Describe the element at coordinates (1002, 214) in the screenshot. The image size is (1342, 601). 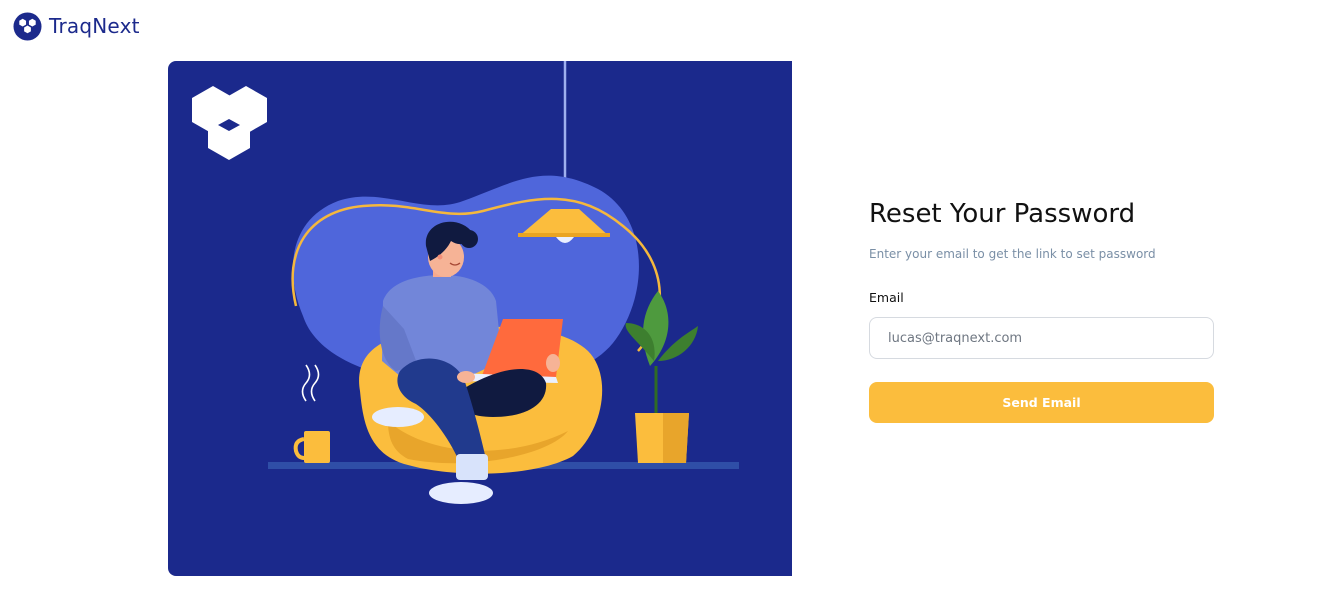
I see `page-title: Reset Your Password` at that location.